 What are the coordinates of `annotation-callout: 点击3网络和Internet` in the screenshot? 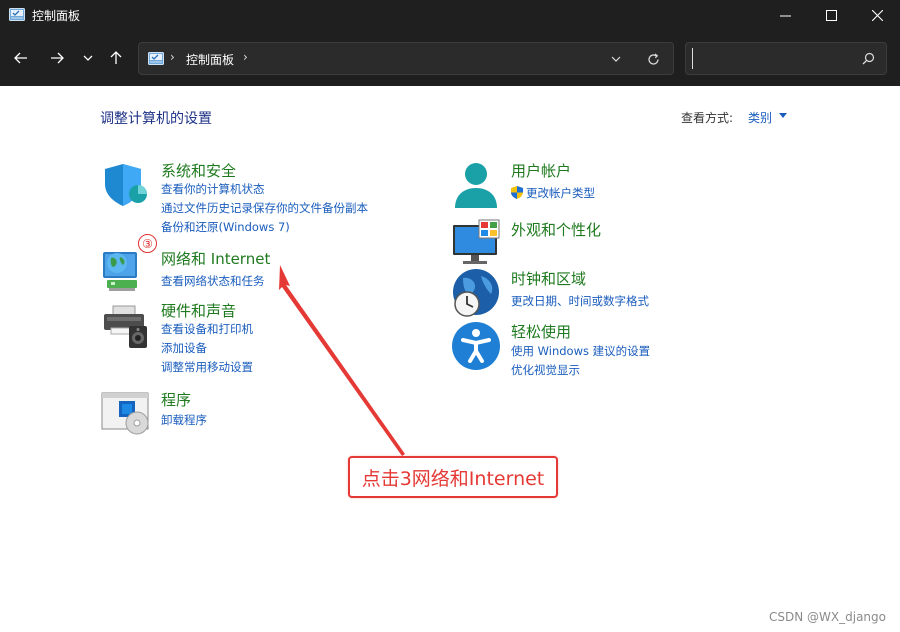 It's located at (453, 477).